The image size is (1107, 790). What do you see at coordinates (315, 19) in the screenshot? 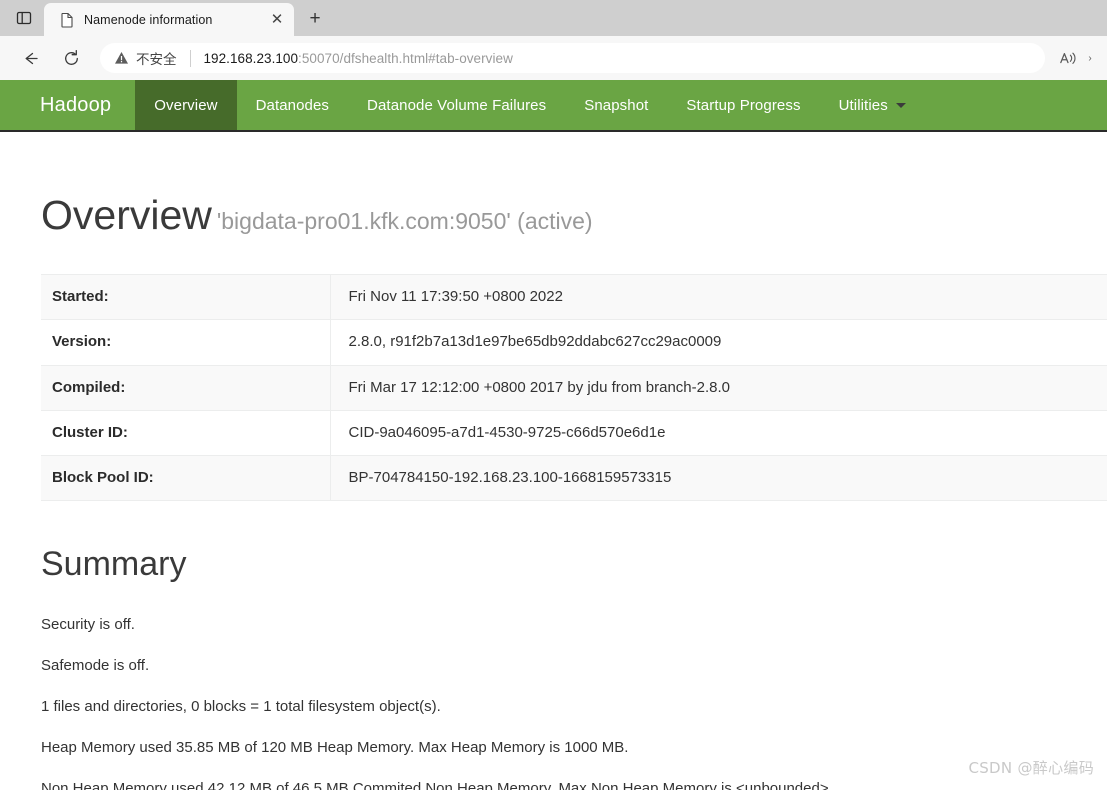
I see `new-tab-button: +` at bounding box center [315, 19].